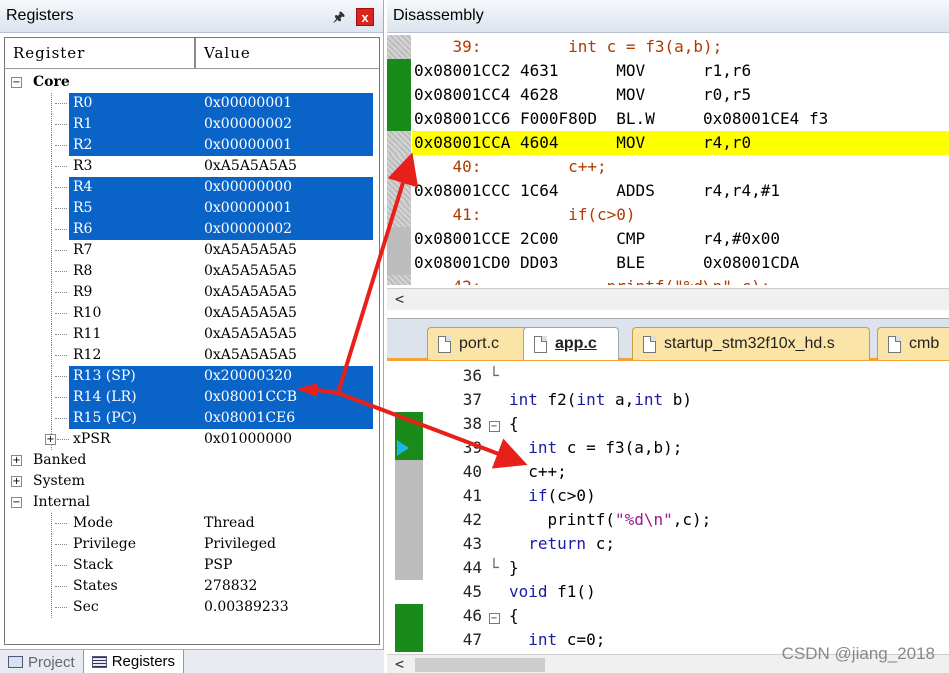 The image size is (949, 673). Describe the element at coordinates (192, 418) in the screenshot. I see `register-row: R15 (PC) 0x08001CE6` at that location.